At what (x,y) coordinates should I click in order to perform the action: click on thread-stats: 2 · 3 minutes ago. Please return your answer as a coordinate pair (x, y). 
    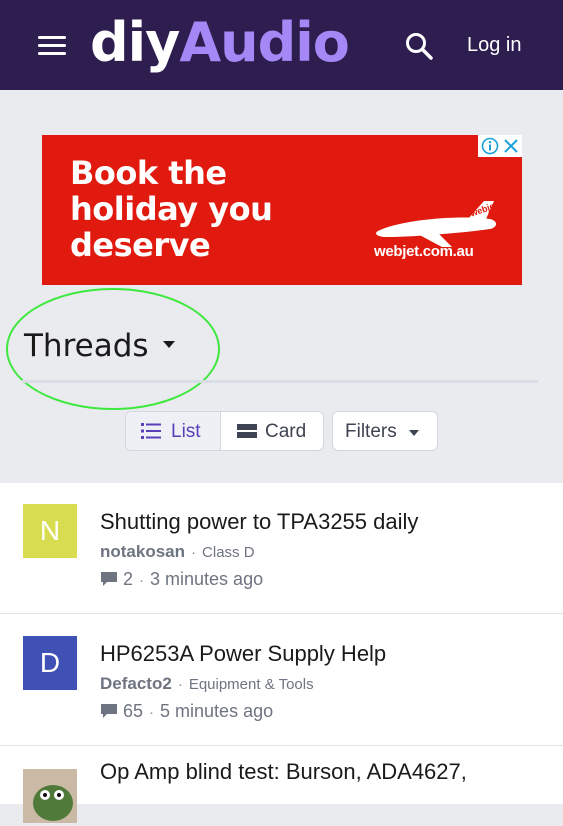
    Looking at the image, I should click on (181, 579).